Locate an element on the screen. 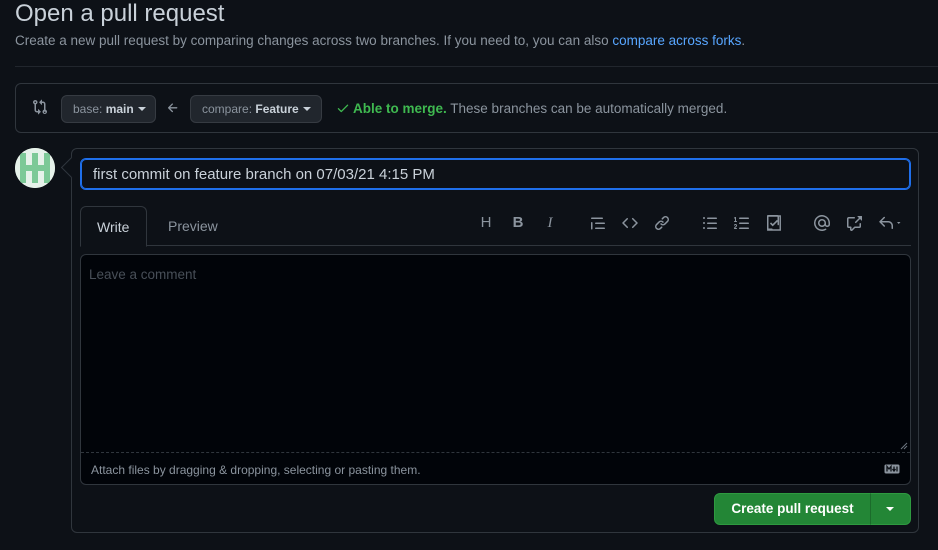  mention-icon is located at coordinates (822, 223).